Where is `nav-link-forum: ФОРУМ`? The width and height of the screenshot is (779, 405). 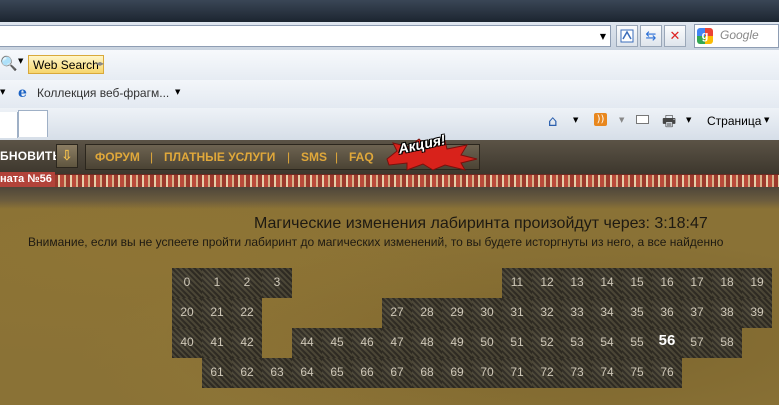
nav-link-forum: ФОРУМ is located at coordinates (117, 157).